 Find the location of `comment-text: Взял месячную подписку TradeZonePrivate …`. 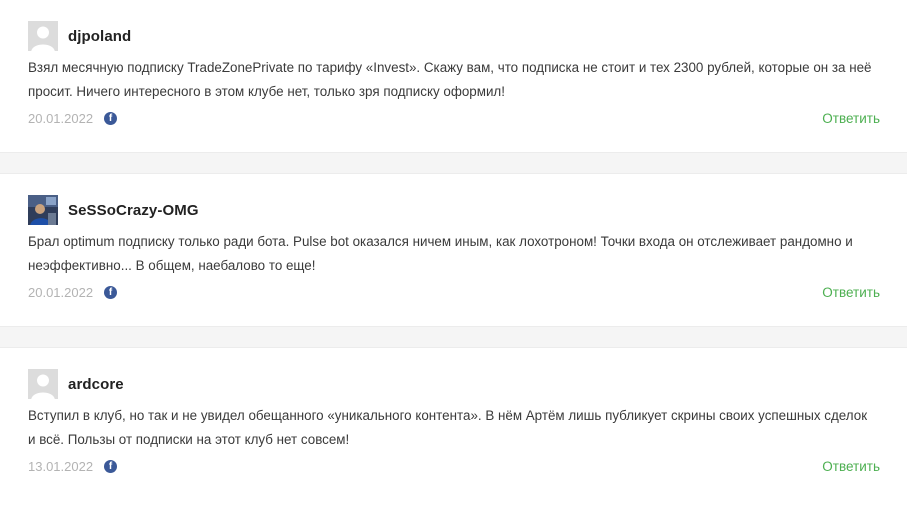

comment-text: Взял месячную подписку TradeZonePrivate … is located at coordinates (450, 79).